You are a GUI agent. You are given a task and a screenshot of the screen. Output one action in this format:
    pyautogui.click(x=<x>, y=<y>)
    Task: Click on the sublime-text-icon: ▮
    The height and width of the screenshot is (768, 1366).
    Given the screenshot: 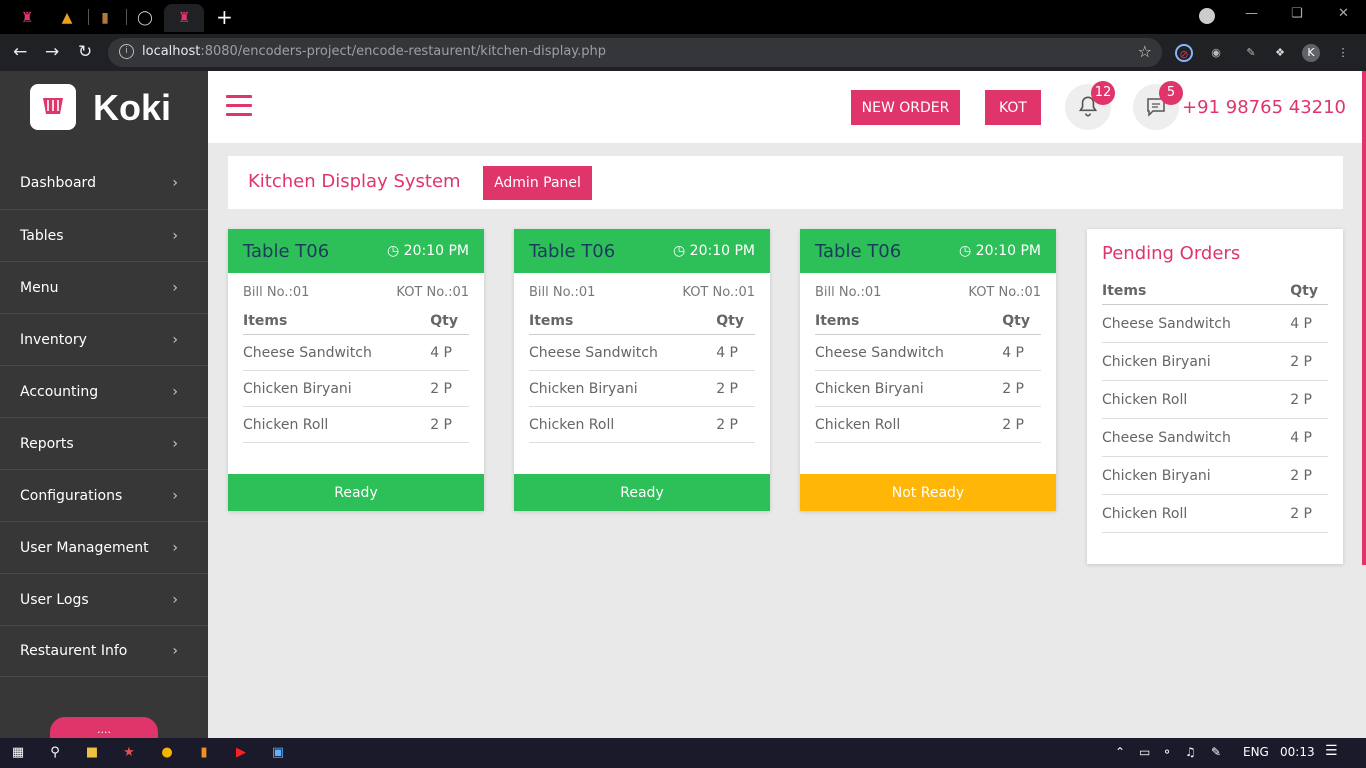 What is the action you would take?
    pyautogui.click(x=204, y=753)
    